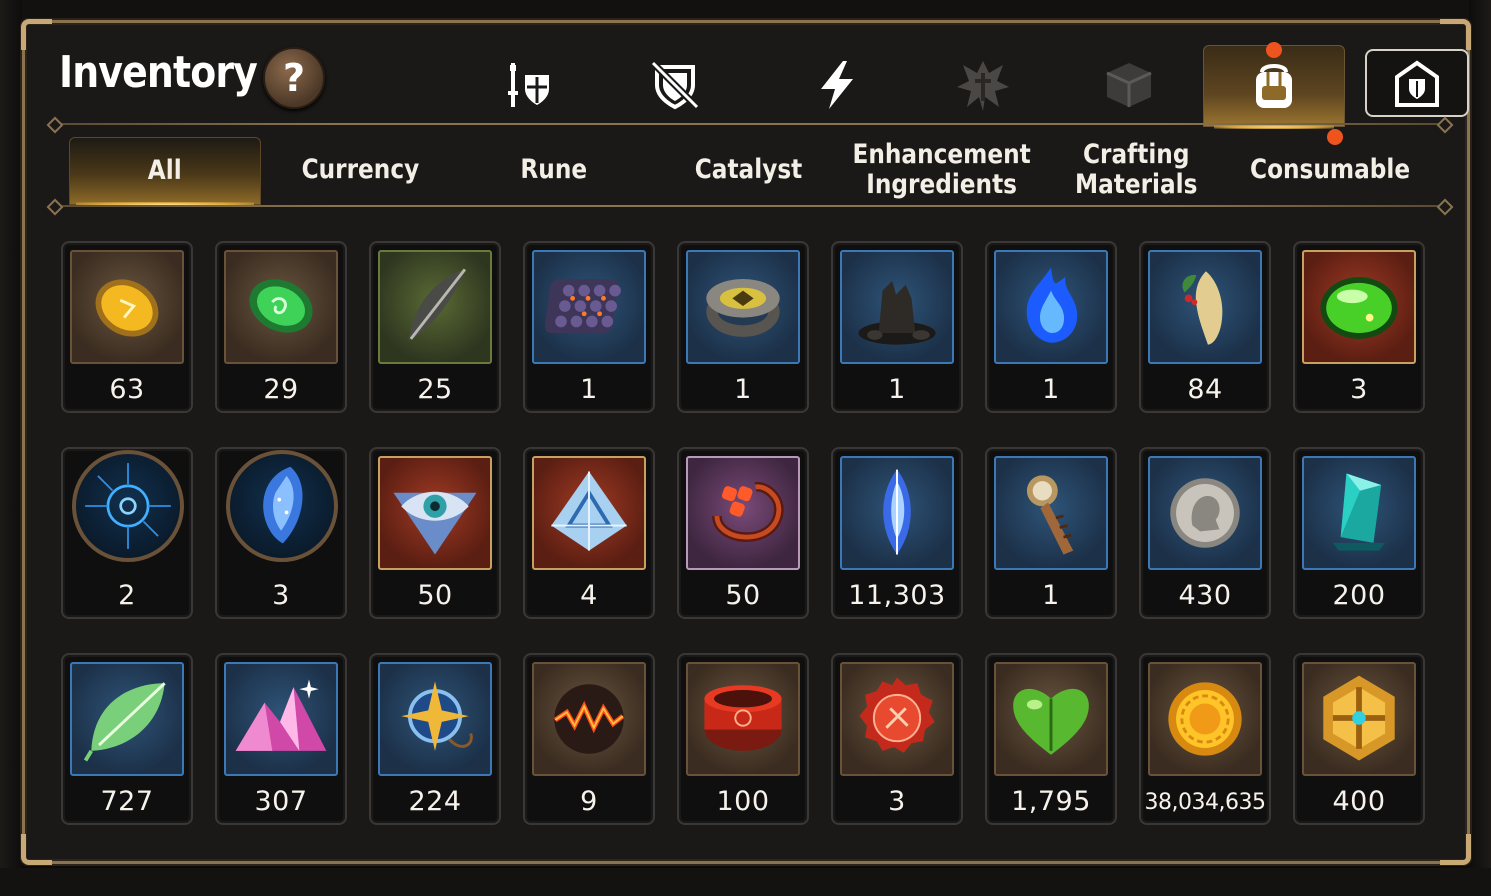 The image size is (1491, 896). What do you see at coordinates (529, 85) in the screenshot?
I see `tab-equipment` at bounding box center [529, 85].